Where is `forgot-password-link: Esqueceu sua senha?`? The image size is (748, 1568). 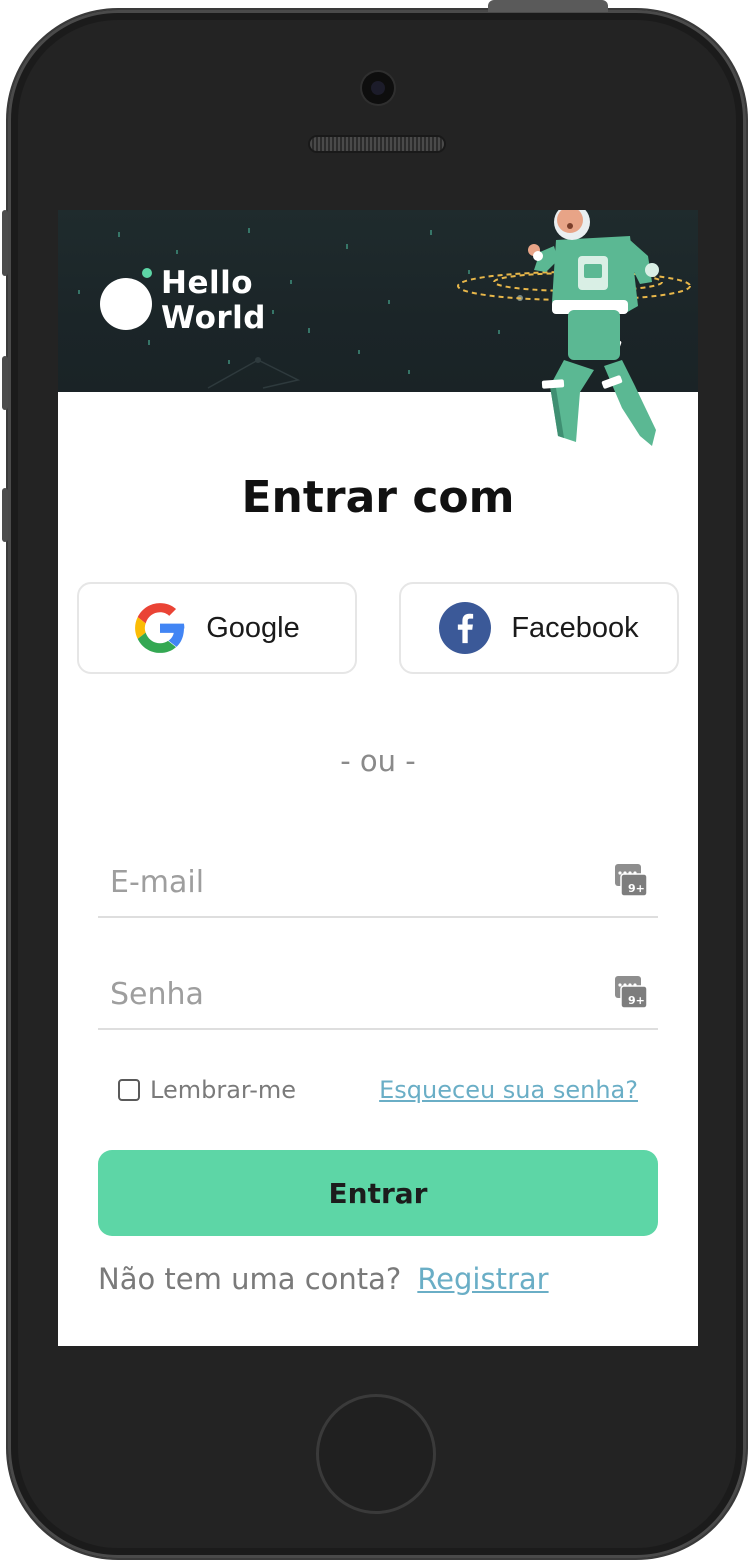 forgot-password-link: Esqueceu sua senha? is located at coordinates (508, 1090).